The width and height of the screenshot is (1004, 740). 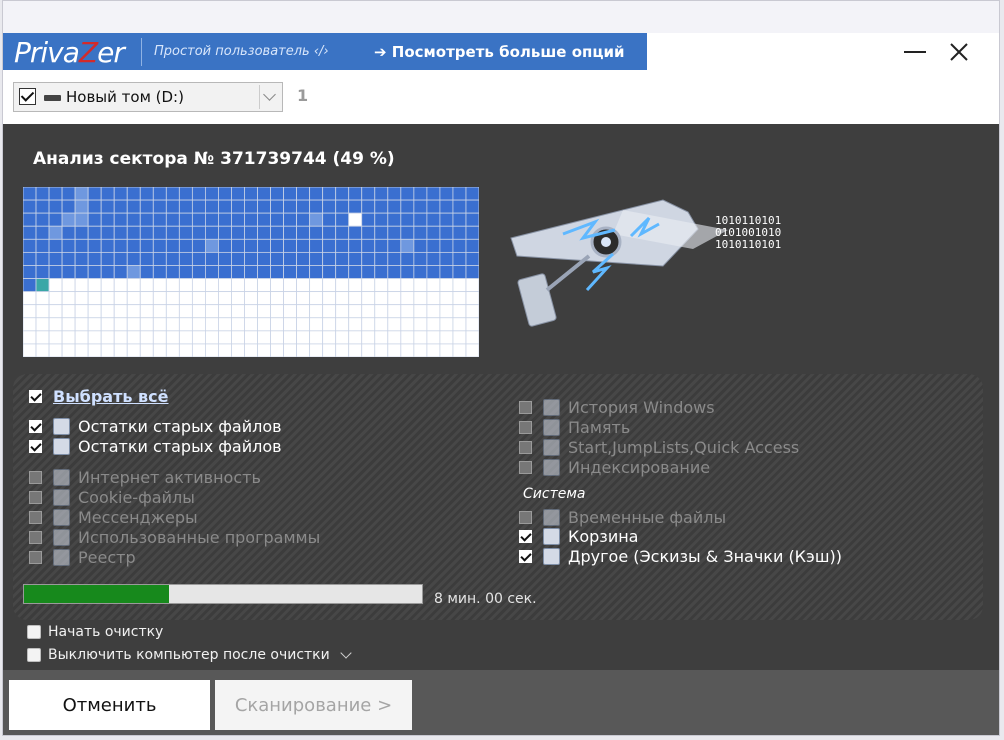 What do you see at coordinates (659, 447) in the screenshot?
I see `option-jumplists: Start,JumpLists,Quick Access` at bounding box center [659, 447].